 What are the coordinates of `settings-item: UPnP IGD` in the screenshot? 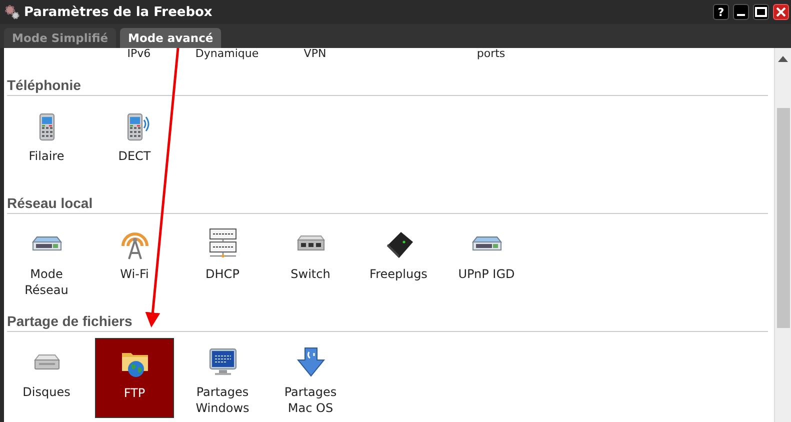 It's located at (486, 260).